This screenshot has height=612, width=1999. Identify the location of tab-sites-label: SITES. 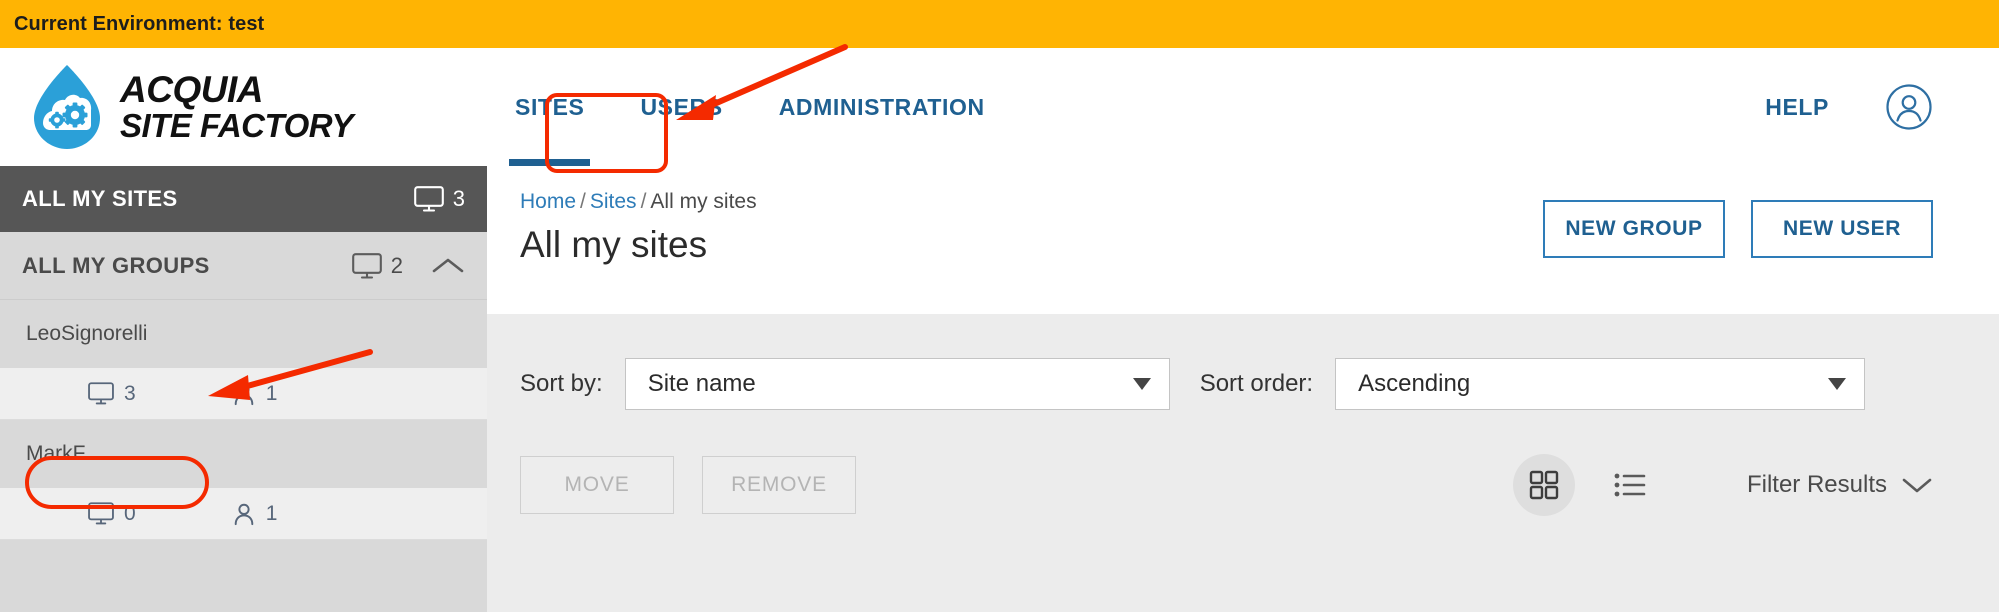
(550, 106).